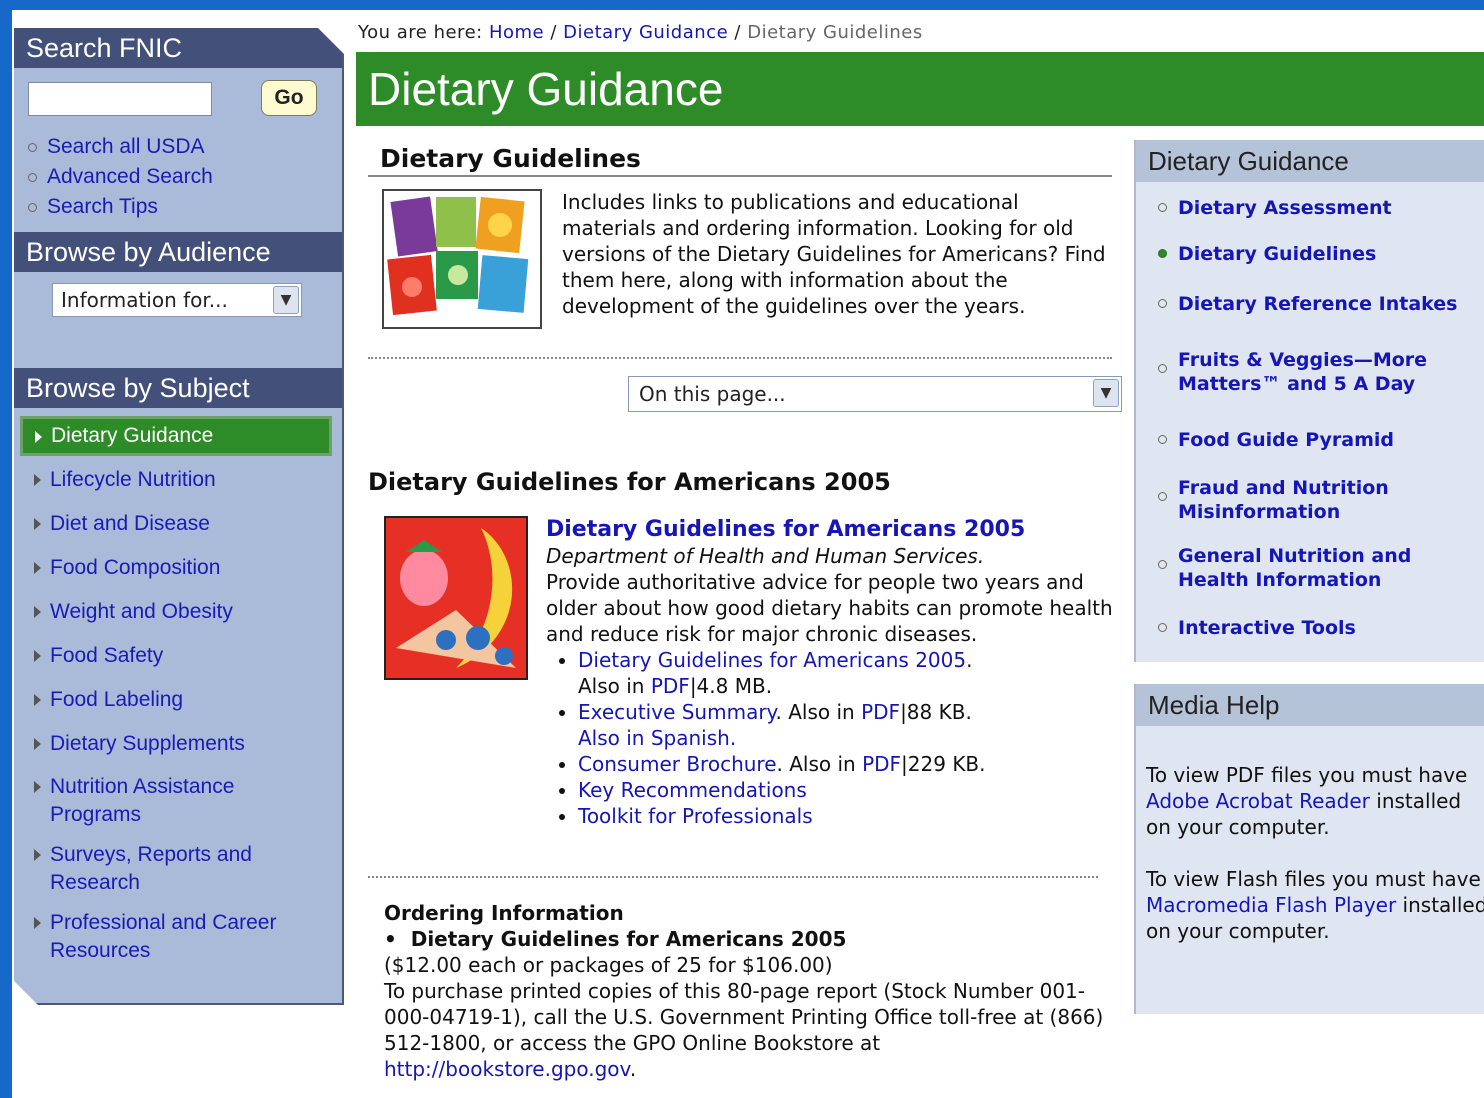 This screenshot has height=1098, width=1484. Describe the element at coordinates (772, 660) in the screenshot. I see `dg-2005-link: Dietary Guidelines for Americans 2005` at that location.